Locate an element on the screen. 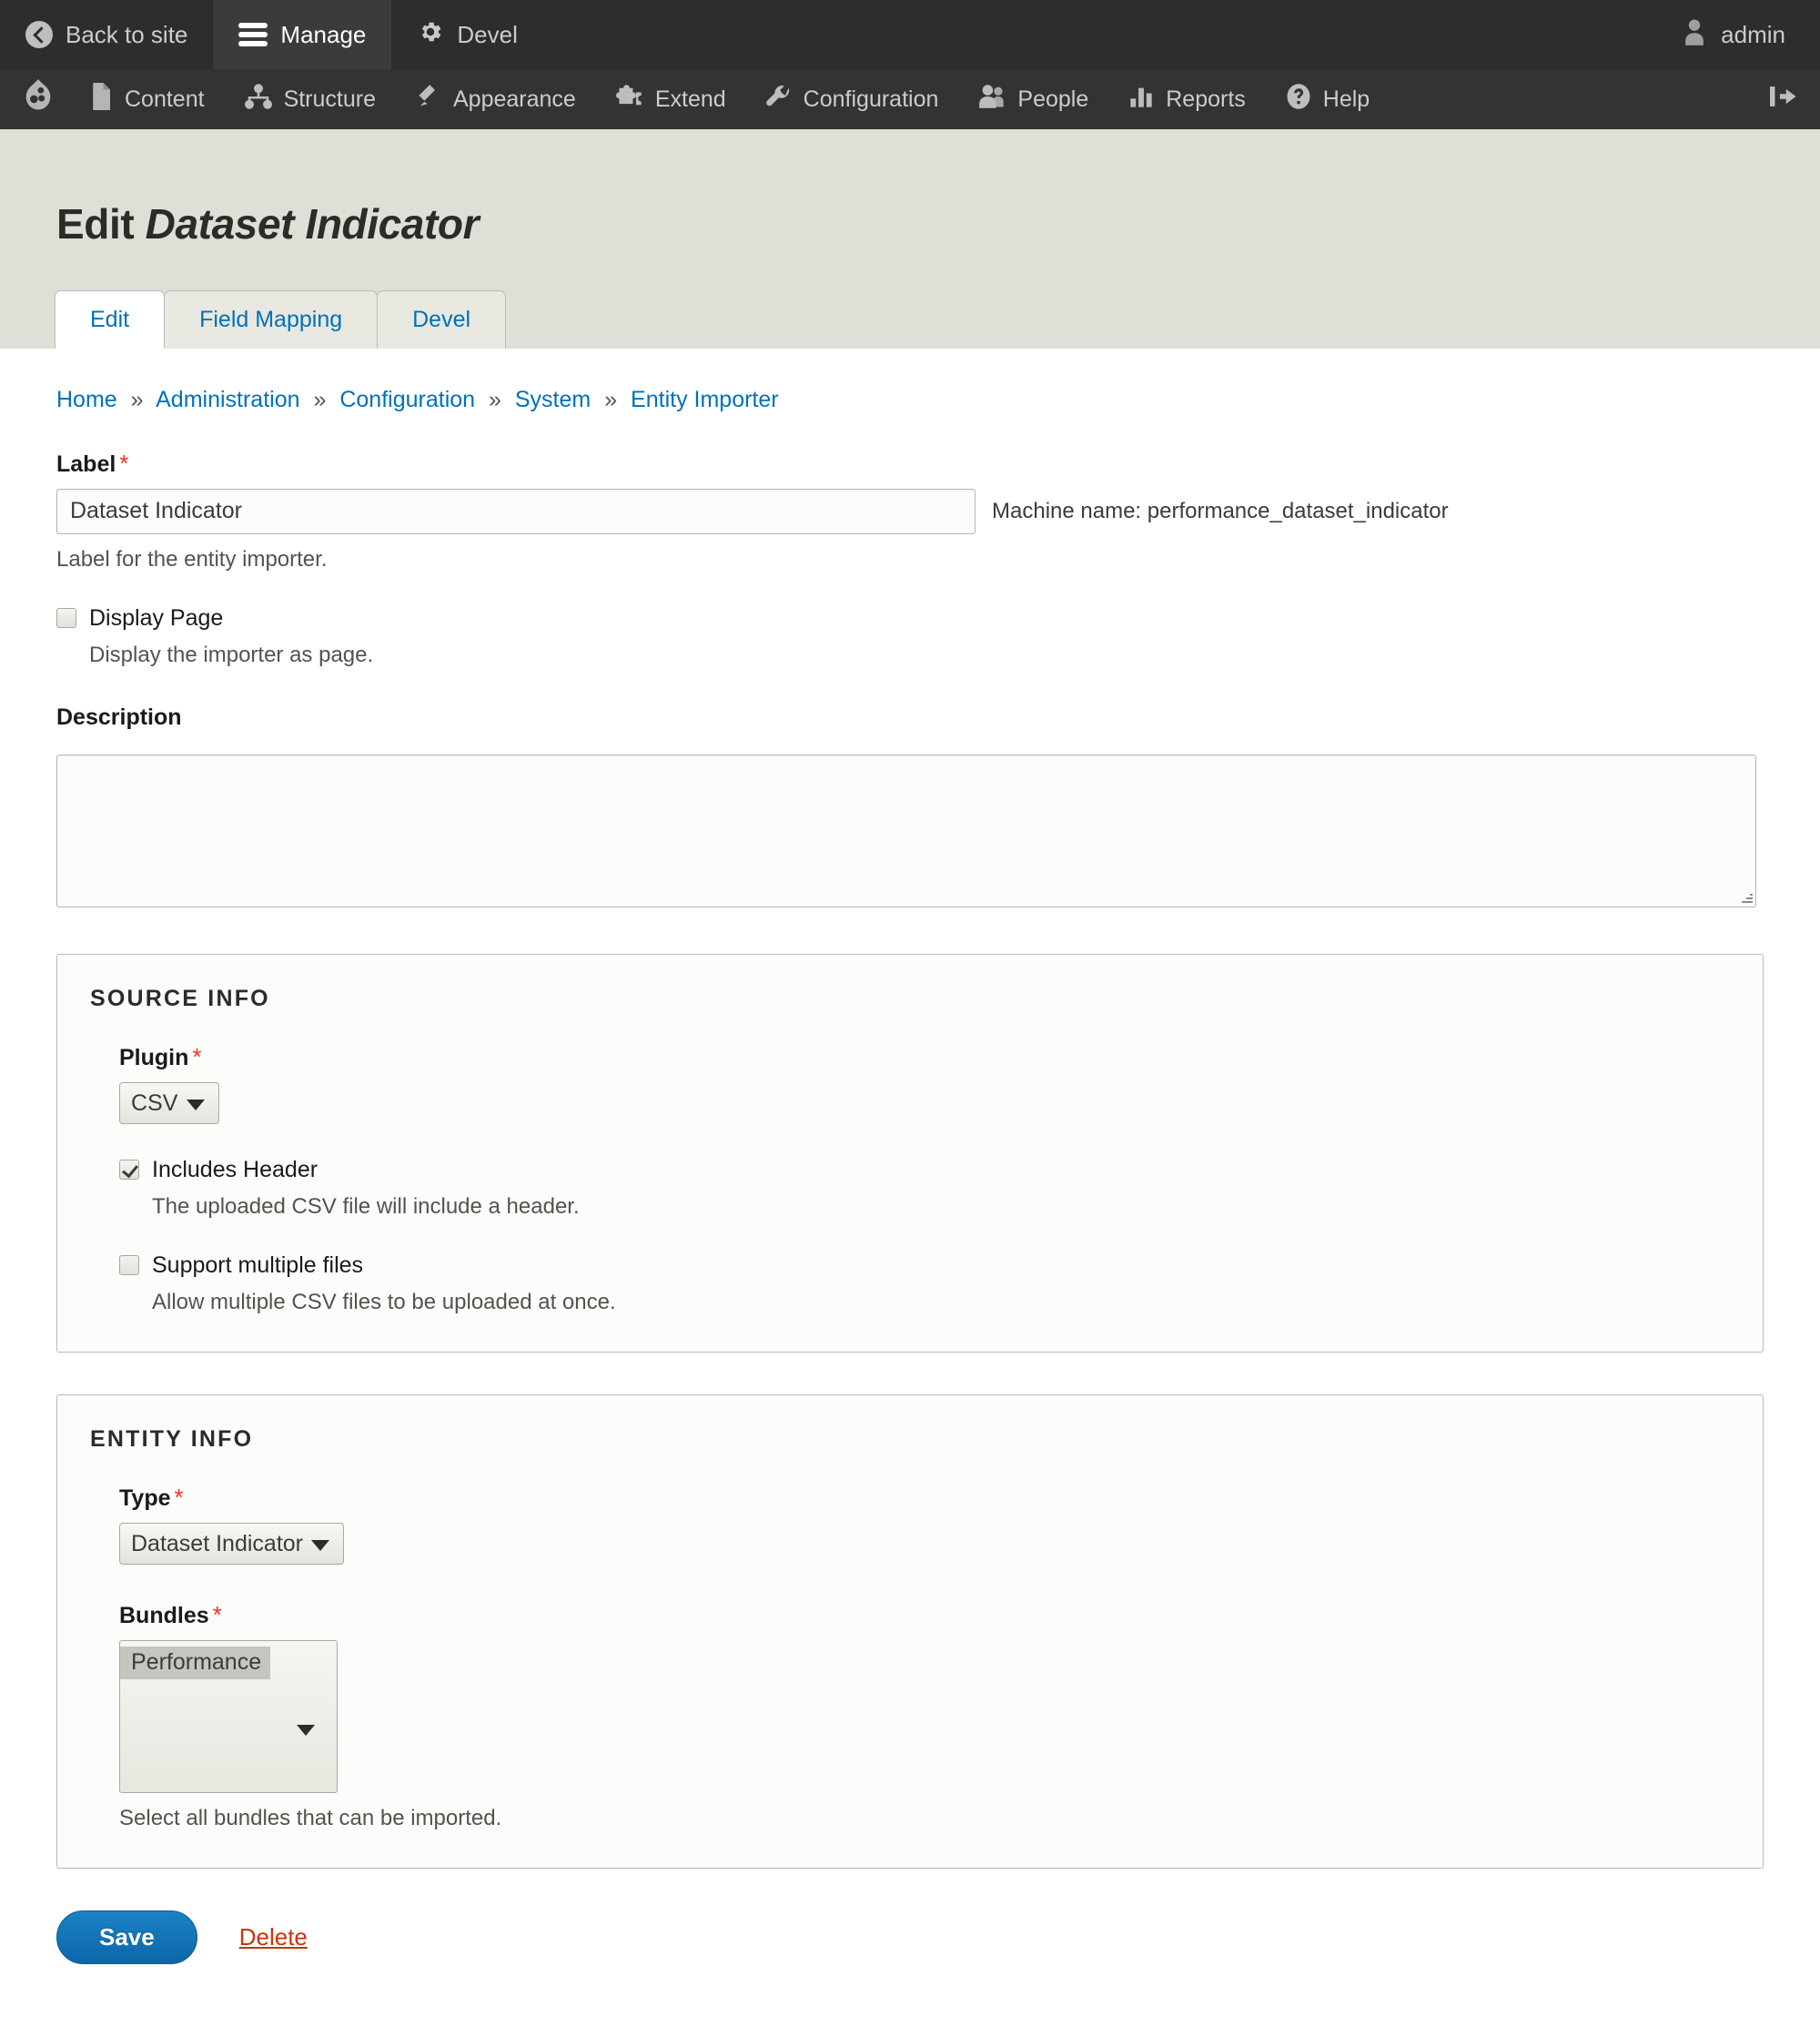  breadcrumb-link-home: Home is located at coordinates (87, 400).